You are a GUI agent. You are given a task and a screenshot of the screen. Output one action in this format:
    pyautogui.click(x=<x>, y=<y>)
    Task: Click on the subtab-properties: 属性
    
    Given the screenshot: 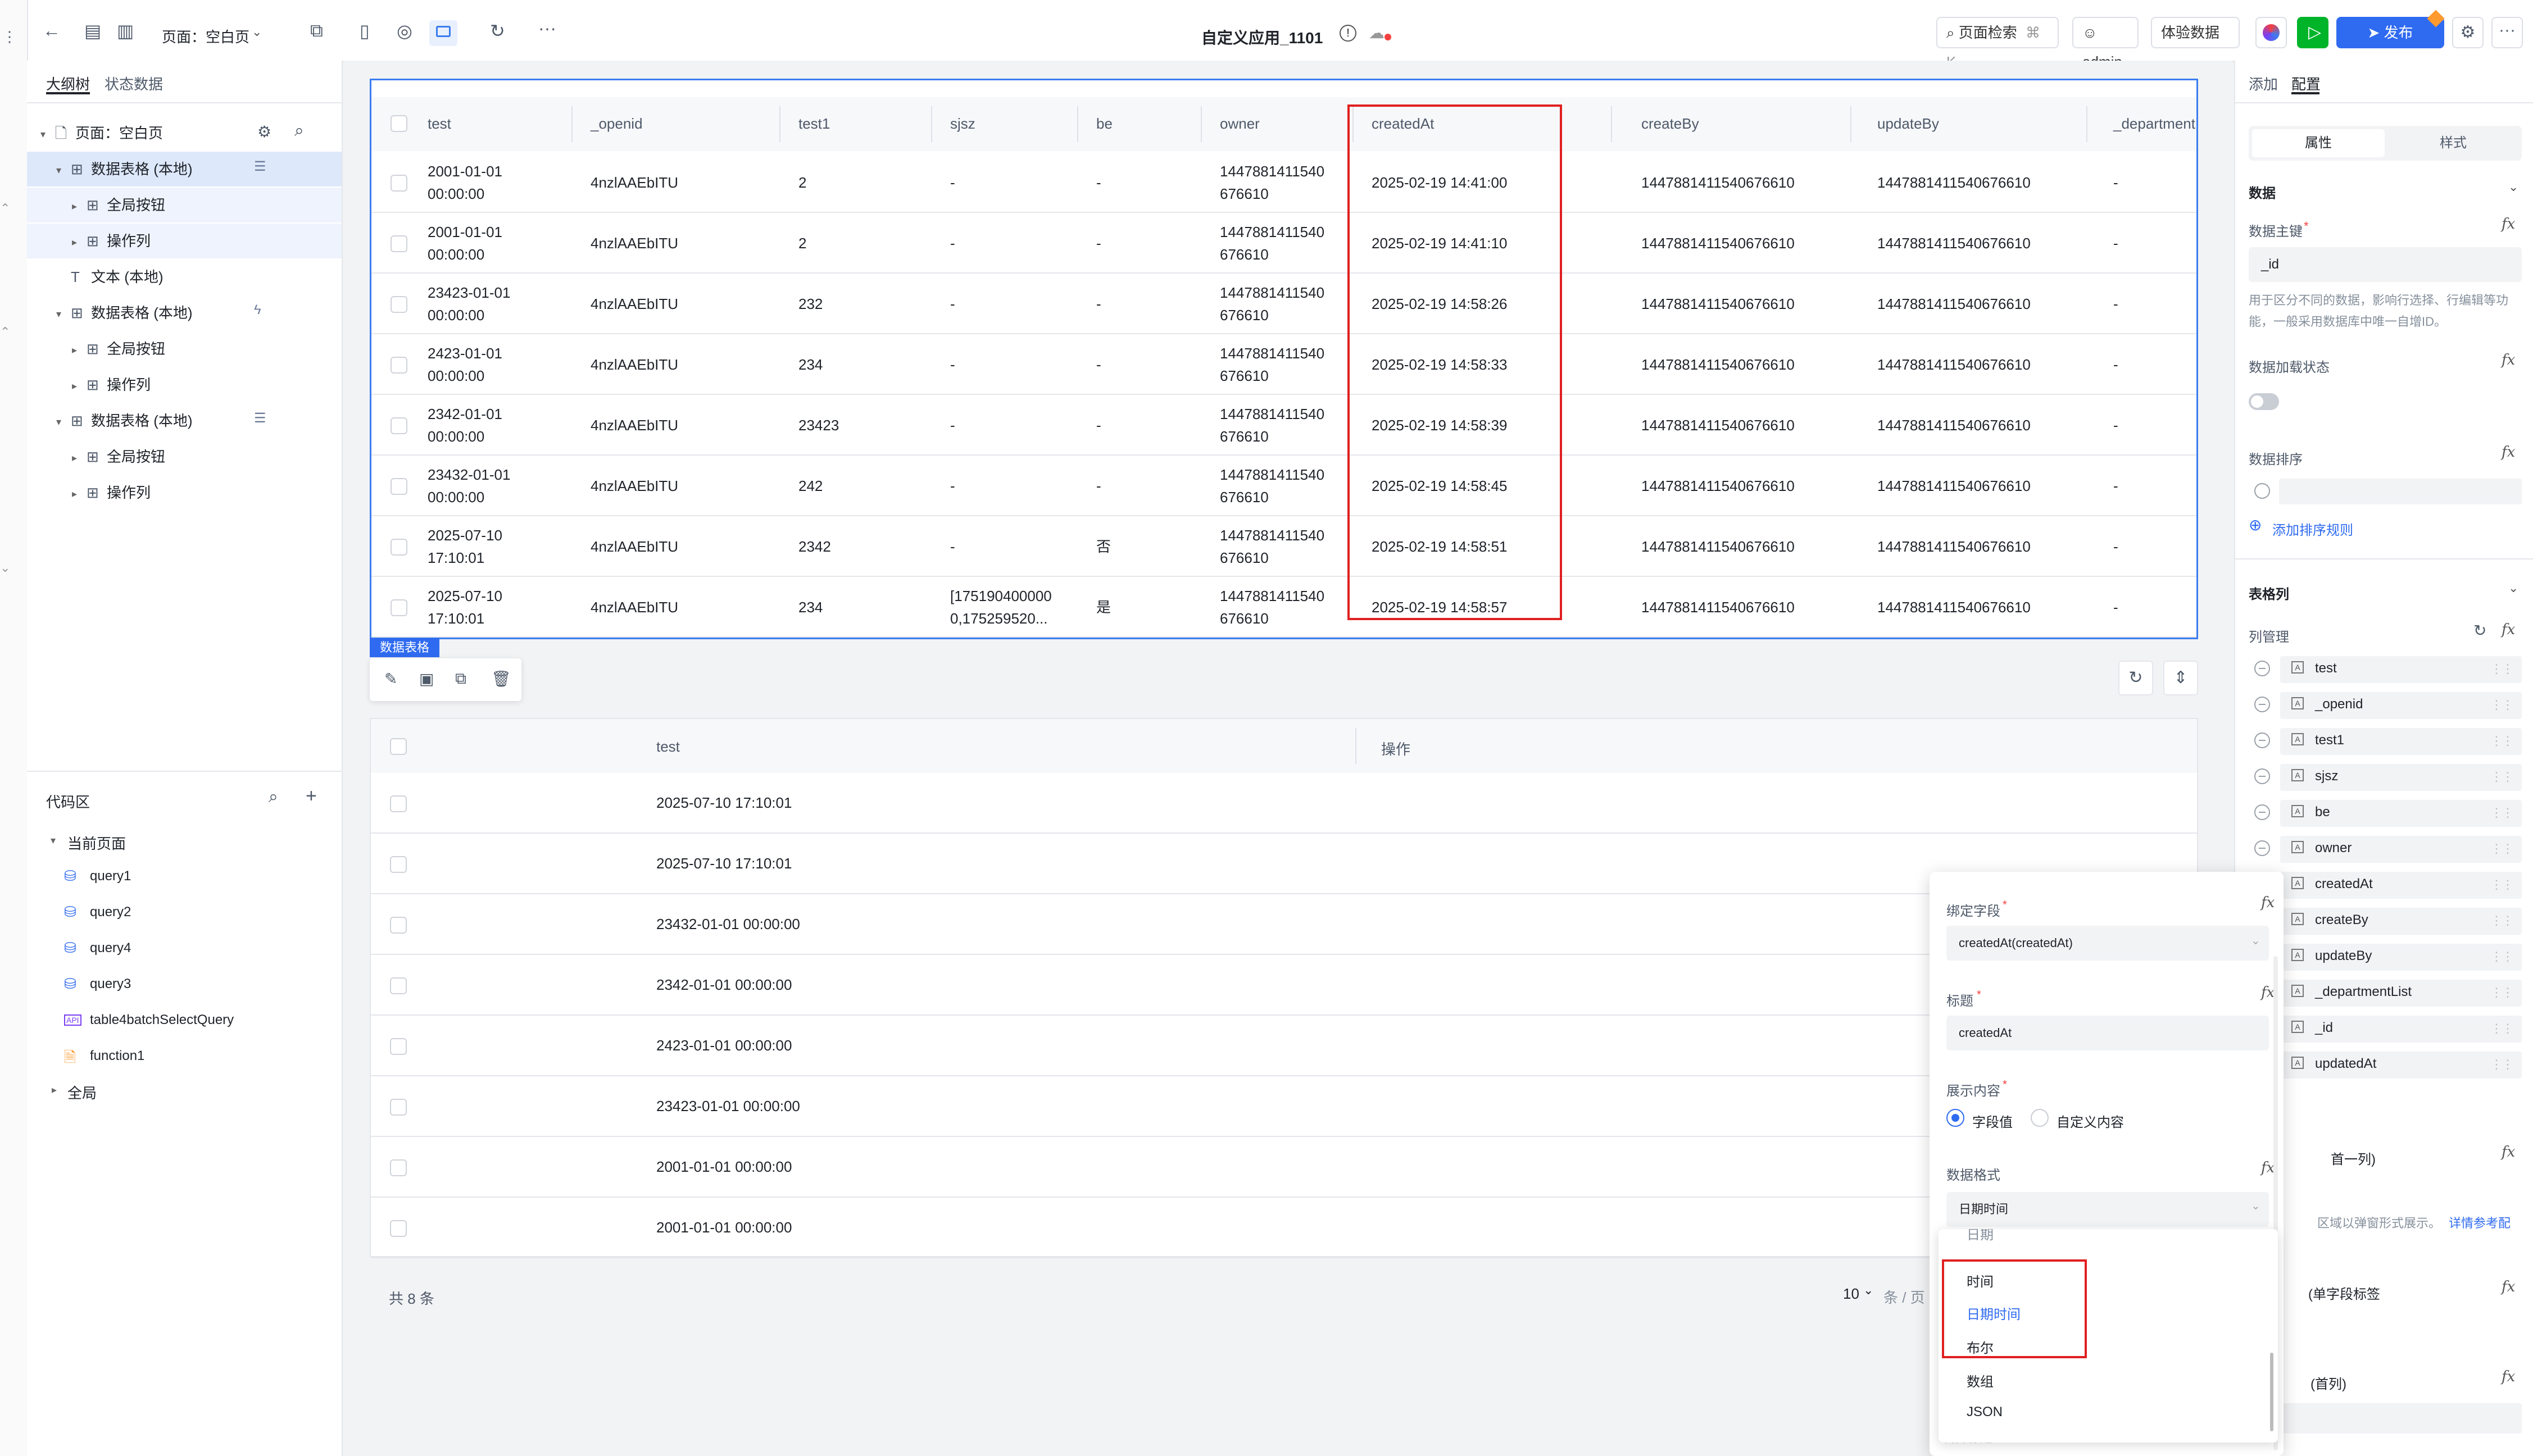 What is the action you would take?
    pyautogui.click(x=2318, y=143)
    